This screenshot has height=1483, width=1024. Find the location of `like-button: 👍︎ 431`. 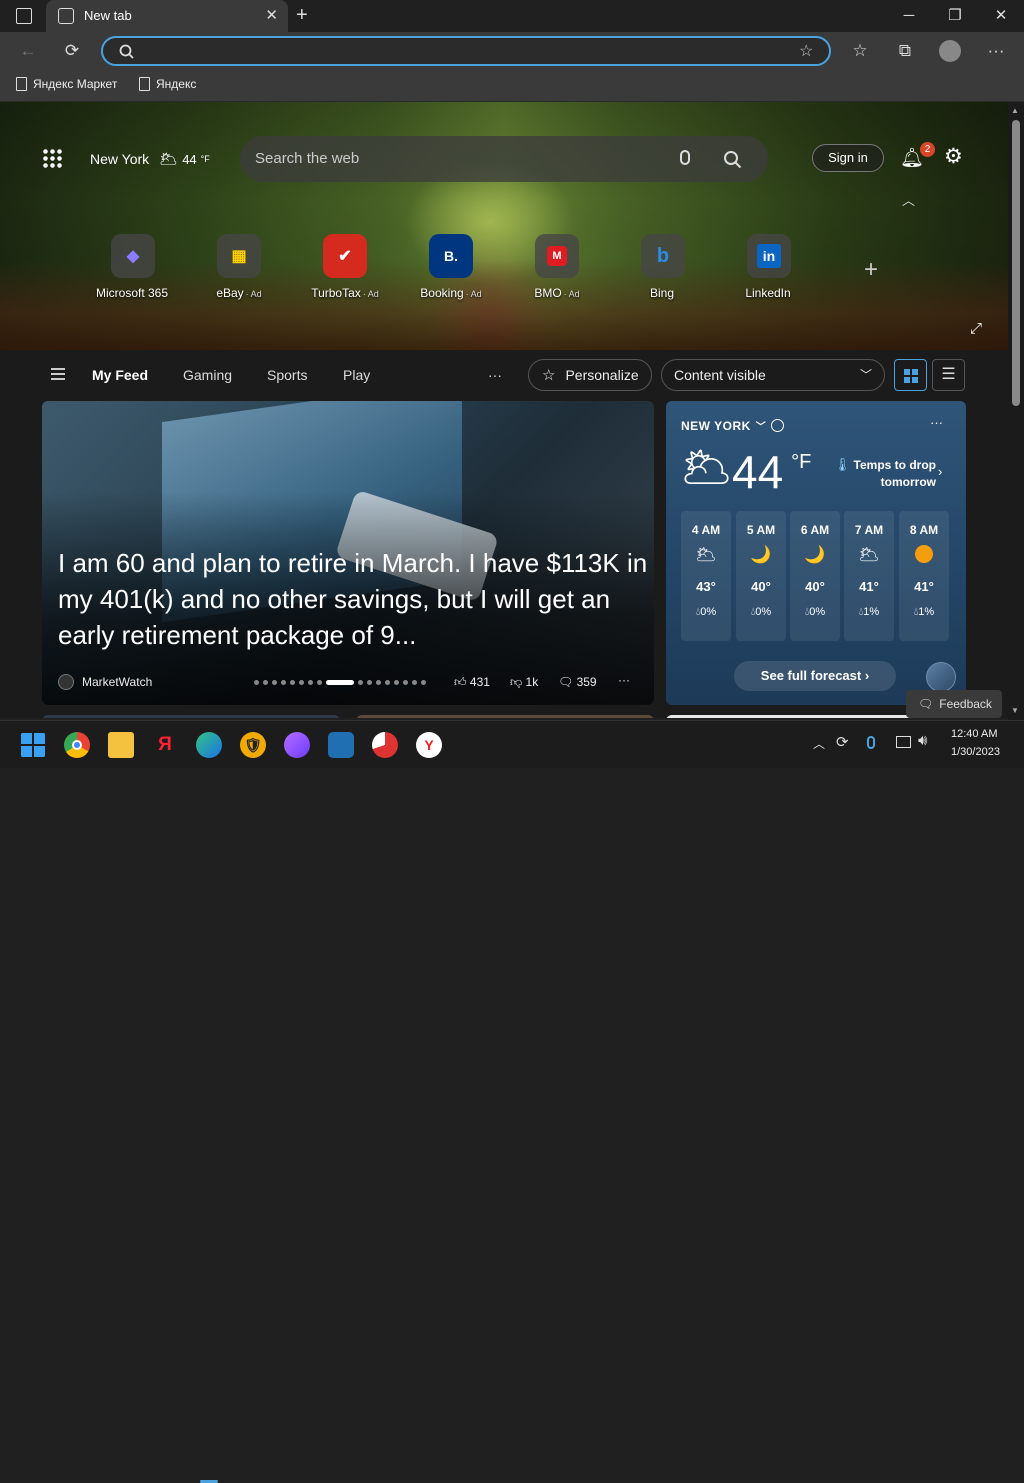

like-button: 👍︎ 431 is located at coordinates (472, 682).